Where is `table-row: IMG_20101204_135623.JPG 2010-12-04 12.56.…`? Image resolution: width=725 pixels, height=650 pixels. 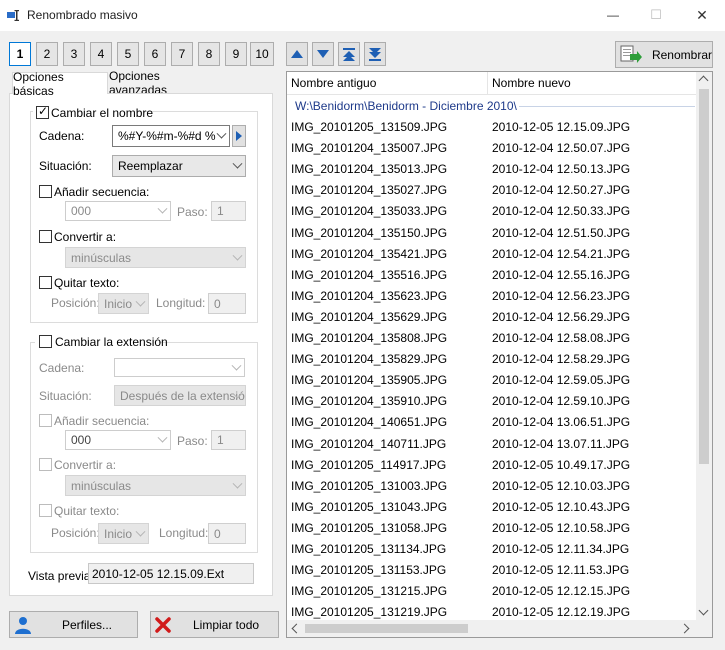 table-row: IMG_20101204_135623.JPG 2010-12-04 12.56.… is located at coordinates (492, 295).